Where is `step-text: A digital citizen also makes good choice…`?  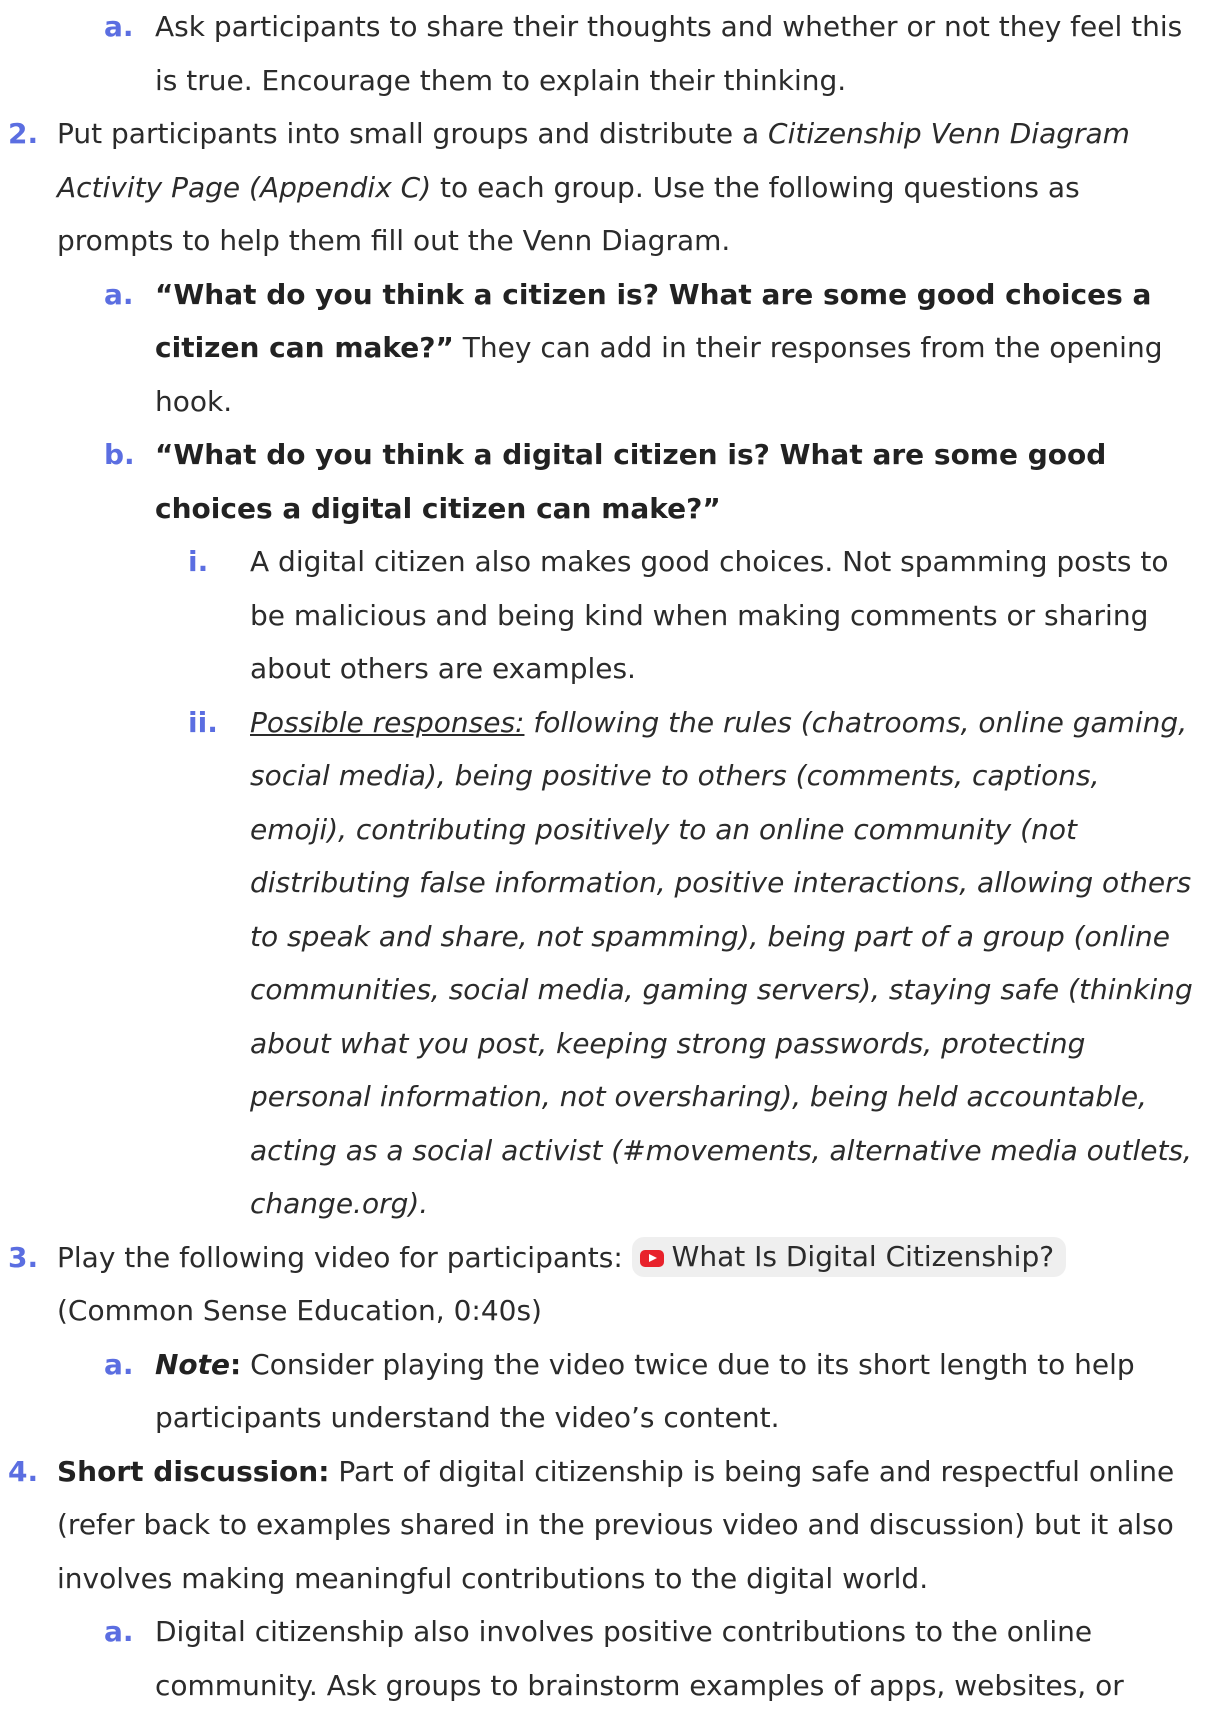 step-text: A digital citizen also makes good choice… is located at coordinates (709, 615).